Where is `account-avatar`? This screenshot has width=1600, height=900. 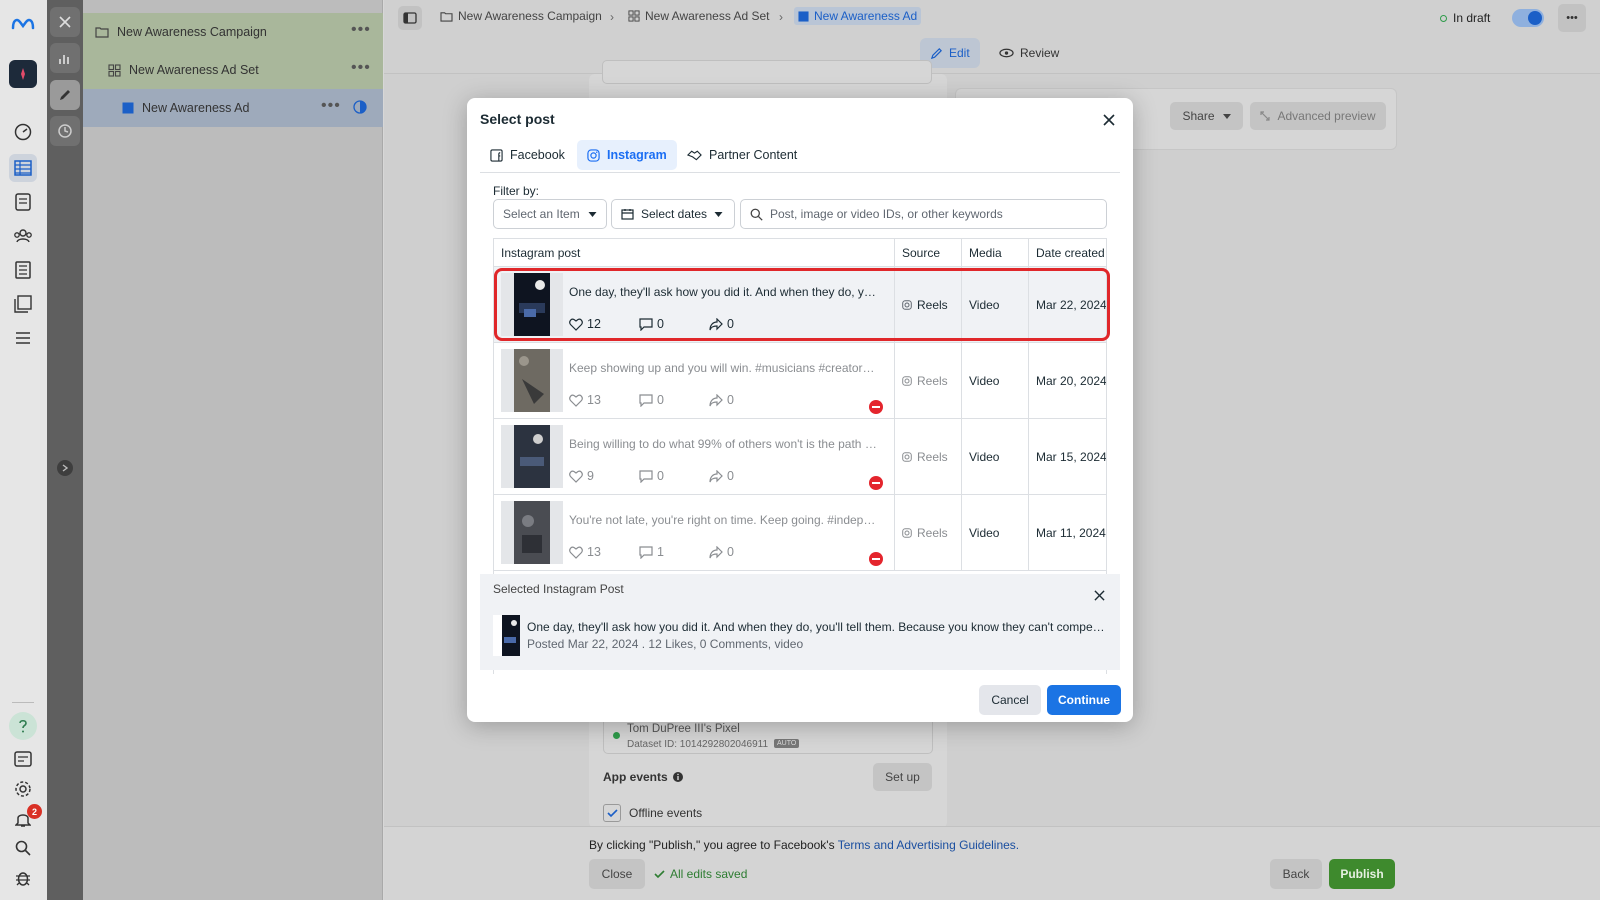 account-avatar is located at coordinates (23, 74).